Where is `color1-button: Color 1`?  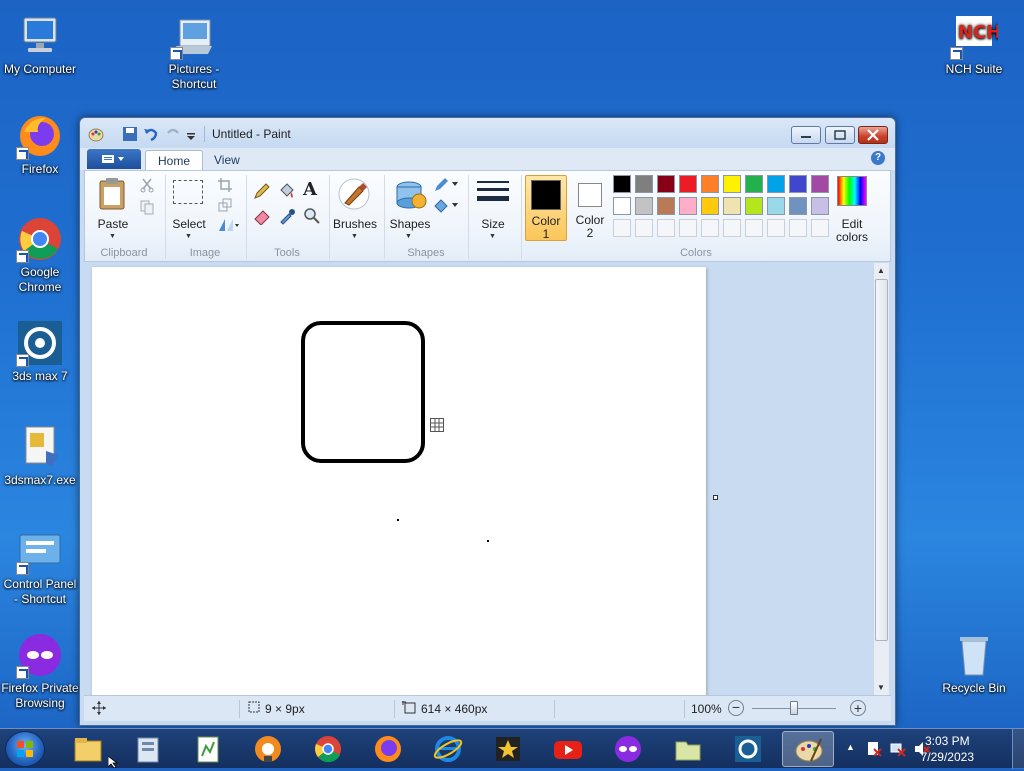
color1-button: Color 1 is located at coordinates (546, 208).